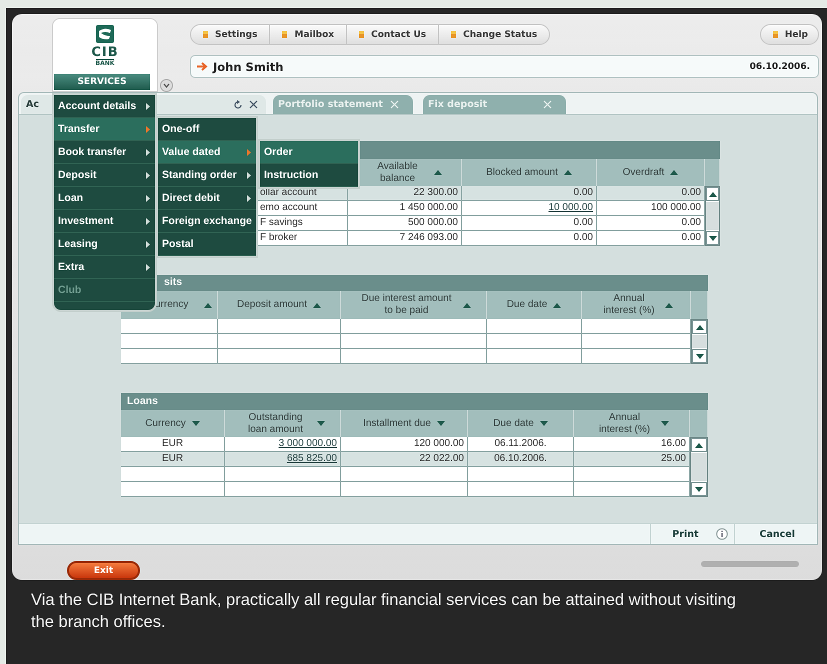 This screenshot has width=827, height=664. What do you see at coordinates (414, 305) in the screenshot?
I see `column-header: Due interest amount to be paid` at bounding box center [414, 305].